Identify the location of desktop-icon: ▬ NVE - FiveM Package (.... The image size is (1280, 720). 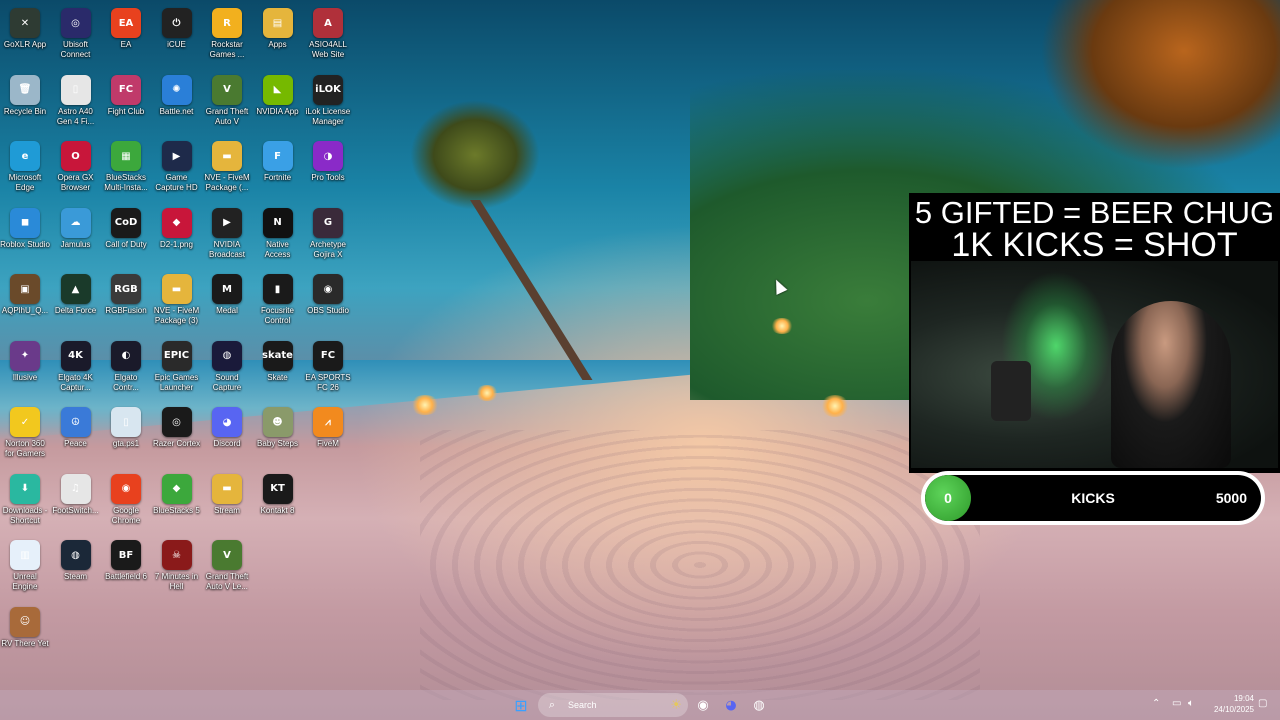
(227, 168).